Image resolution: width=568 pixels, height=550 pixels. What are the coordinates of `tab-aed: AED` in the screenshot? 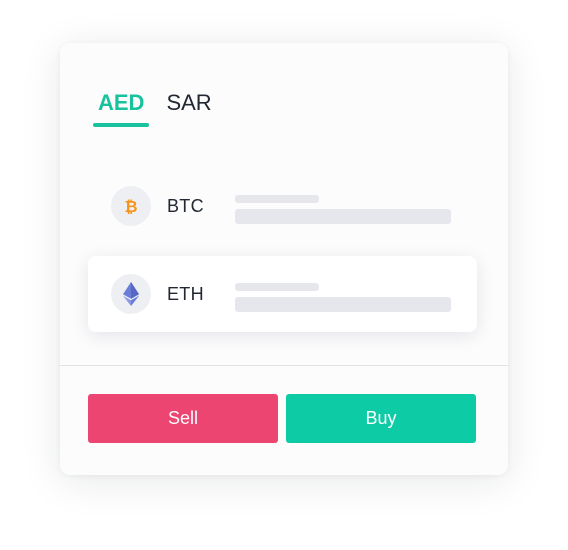 It's located at (121, 108).